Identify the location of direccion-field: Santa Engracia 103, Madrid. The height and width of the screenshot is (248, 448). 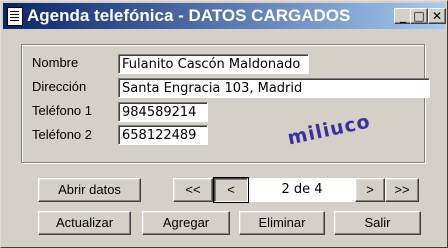
(274, 88).